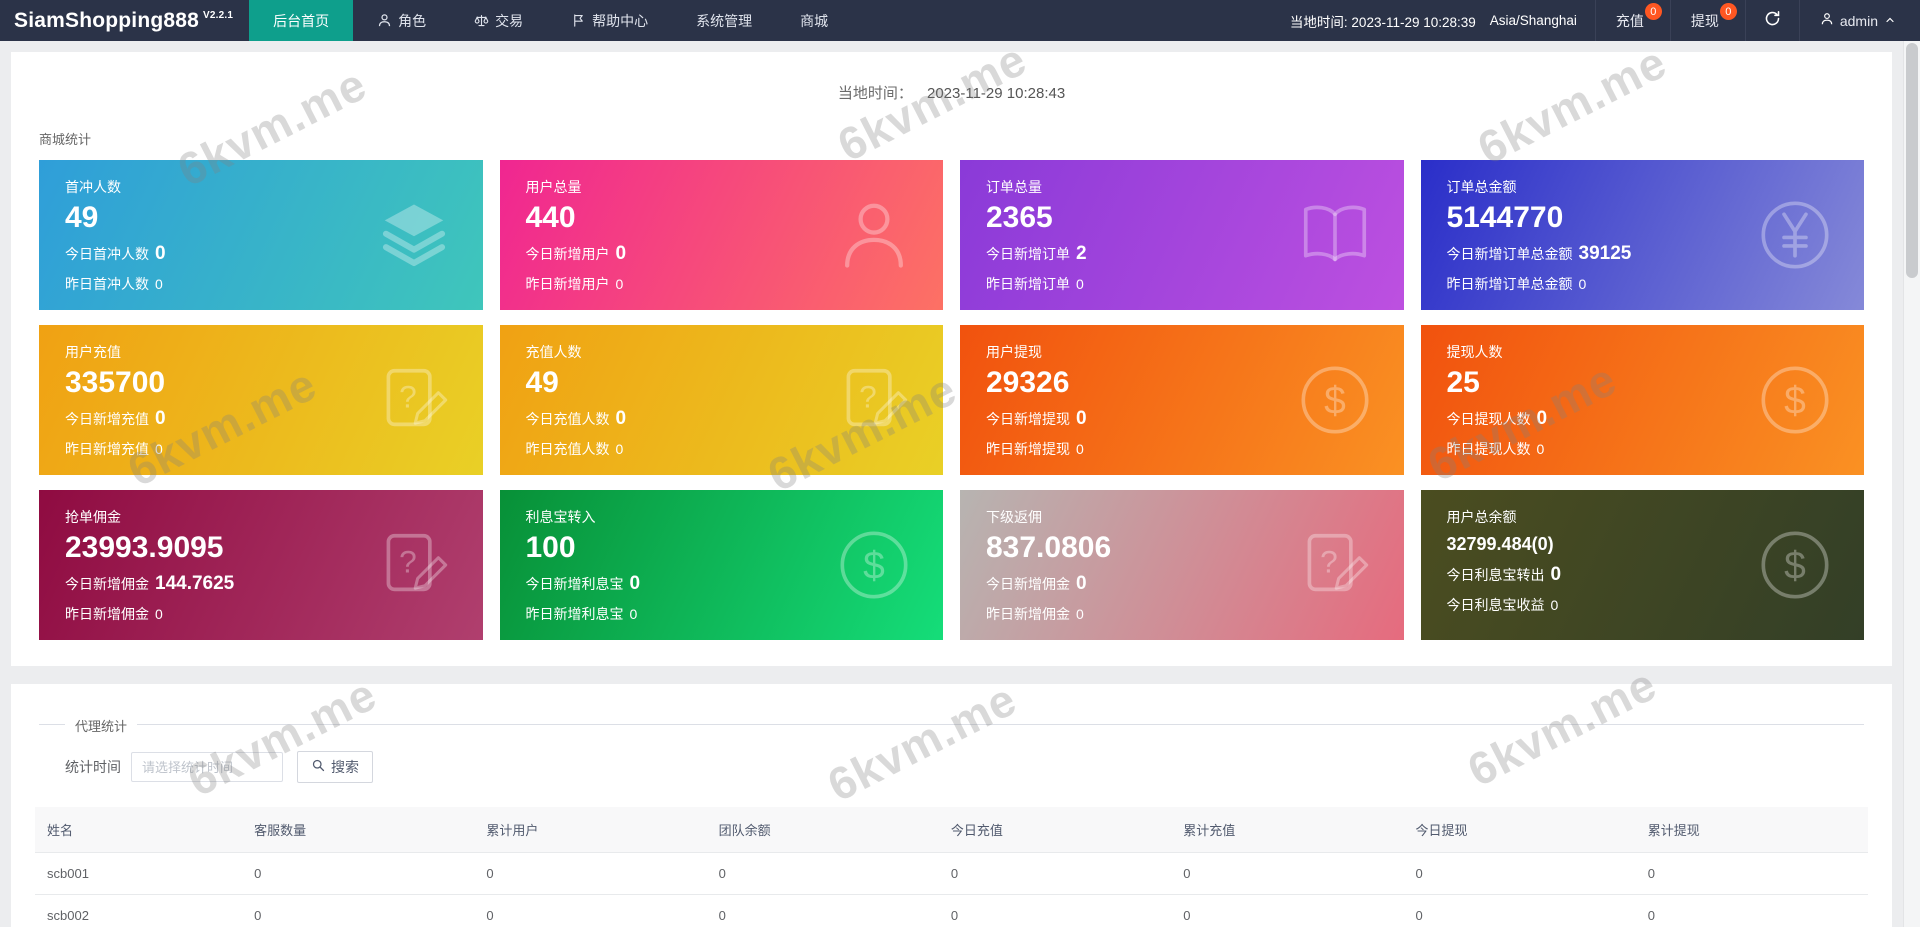  What do you see at coordinates (966, 767) in the screenshot?
I see `agent-filter-row: 统计时间 搜索` at bounding box center [966, 767].